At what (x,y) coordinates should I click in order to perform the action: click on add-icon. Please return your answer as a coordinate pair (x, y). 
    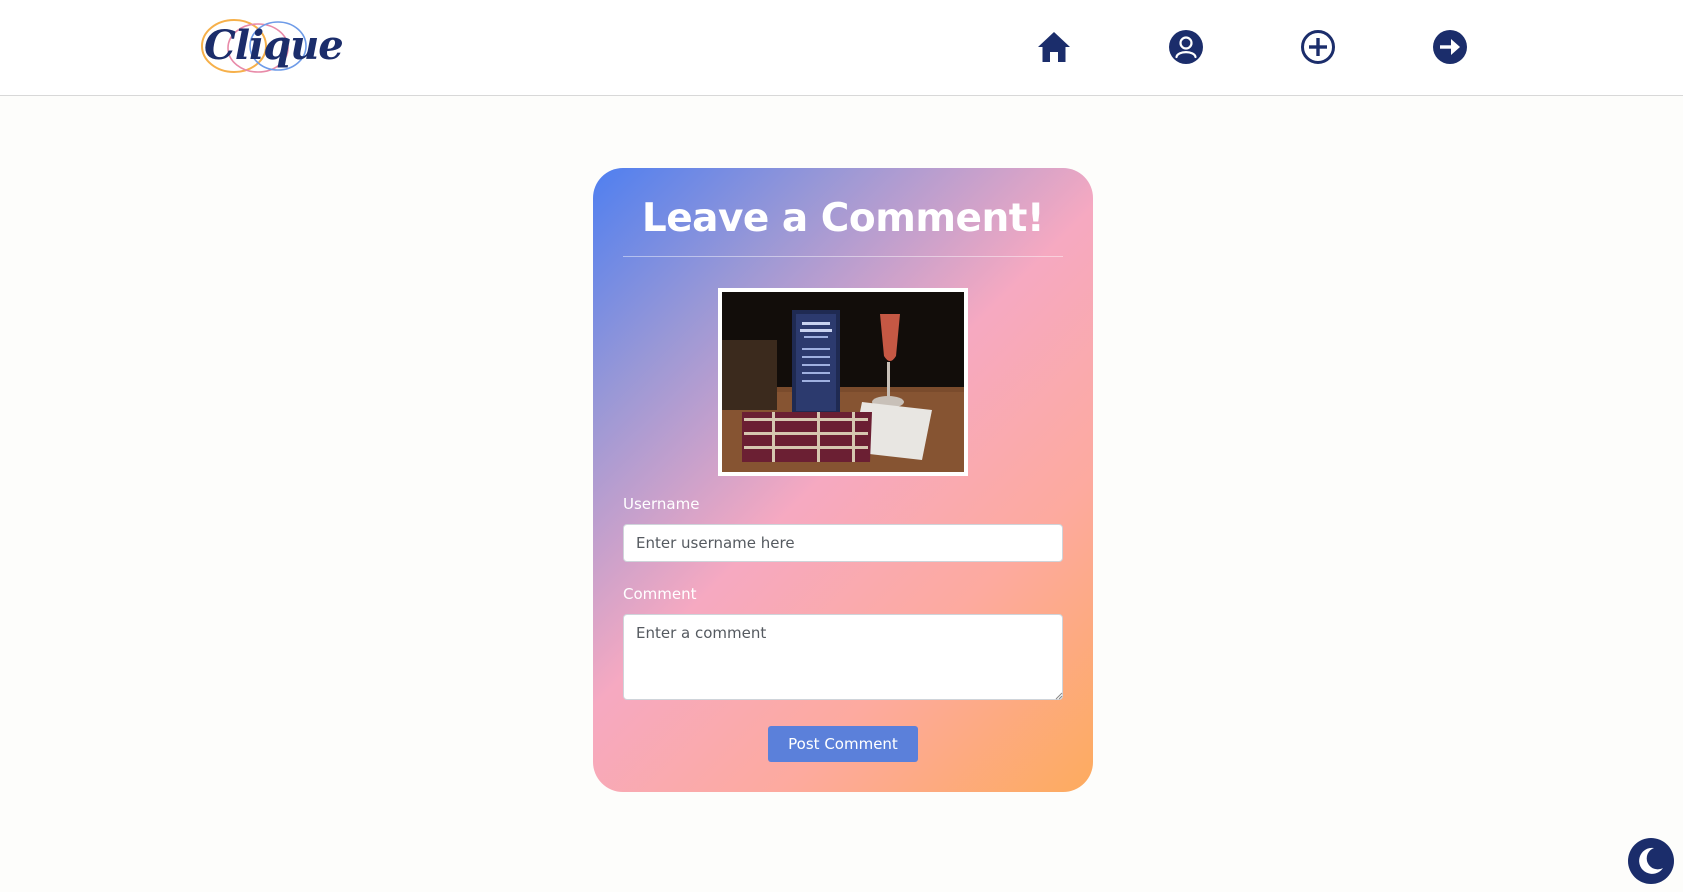
    Looking at the image, I should click on (1318, 47).